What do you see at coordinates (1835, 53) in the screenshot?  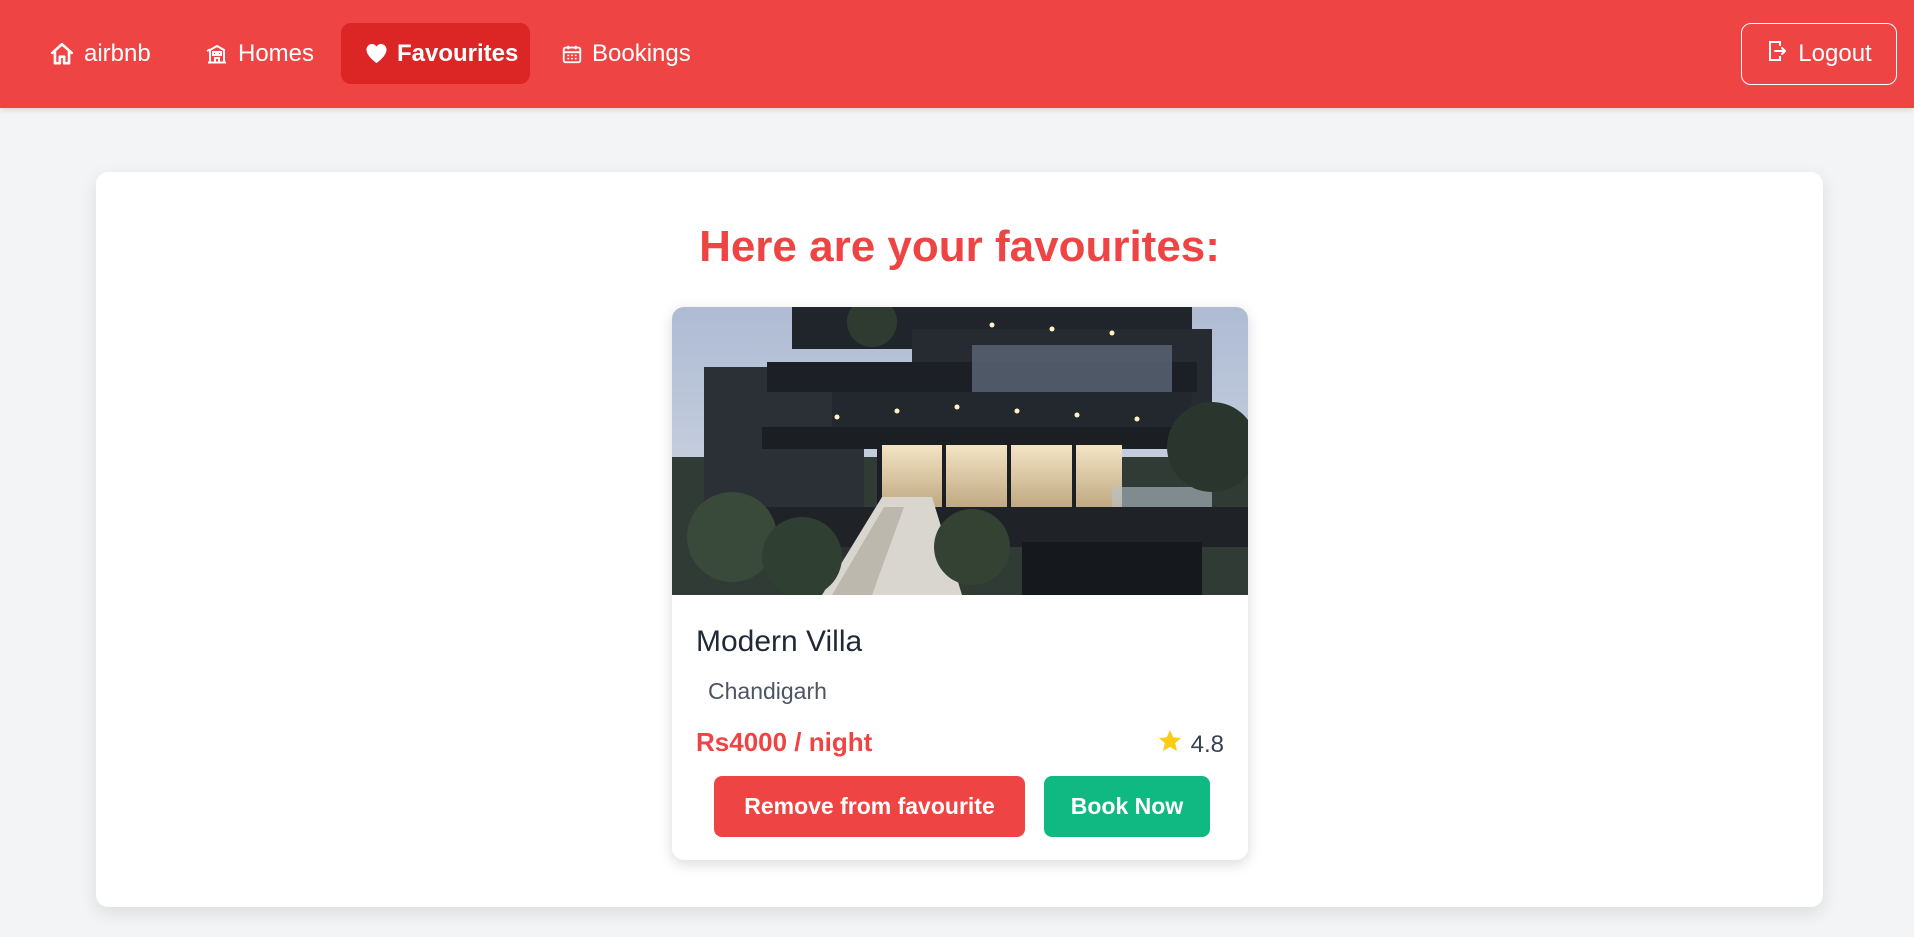 I see `logout-label: Logout` at bounding box center [1835, 53].